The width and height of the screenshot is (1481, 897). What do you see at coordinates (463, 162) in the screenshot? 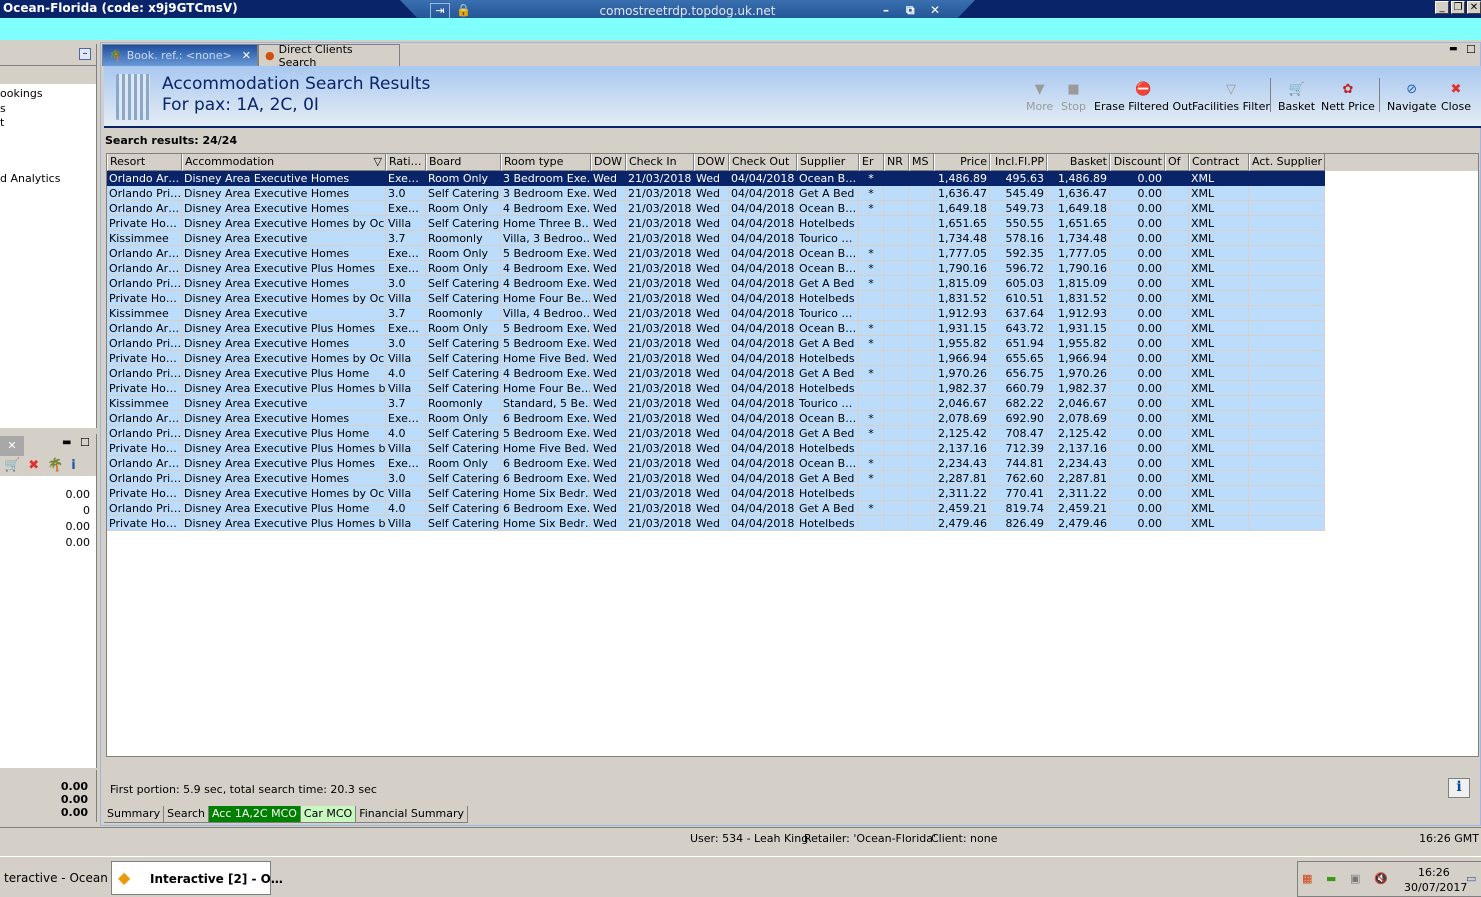
I see `column-header: Board` at bounding box center [463, 162].